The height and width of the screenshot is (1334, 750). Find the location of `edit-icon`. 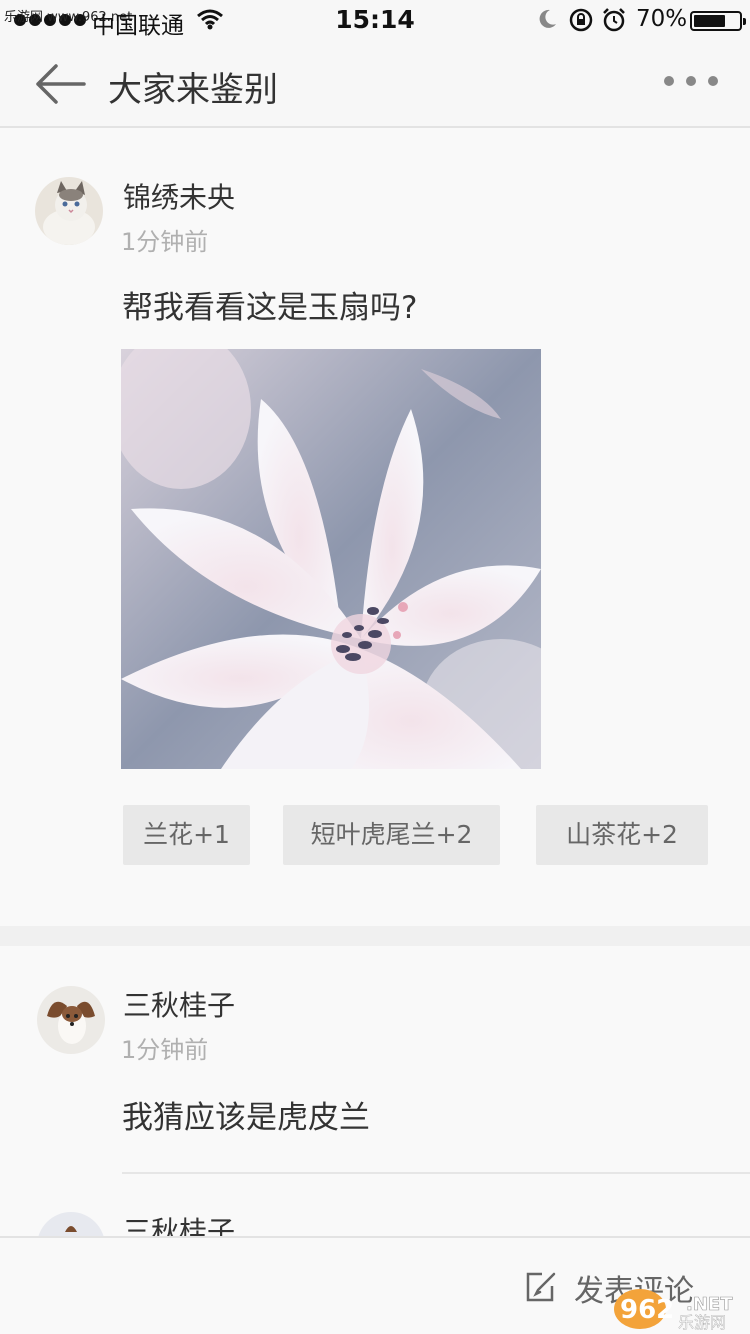

edit-icon is located at coordinates (541, 1287).